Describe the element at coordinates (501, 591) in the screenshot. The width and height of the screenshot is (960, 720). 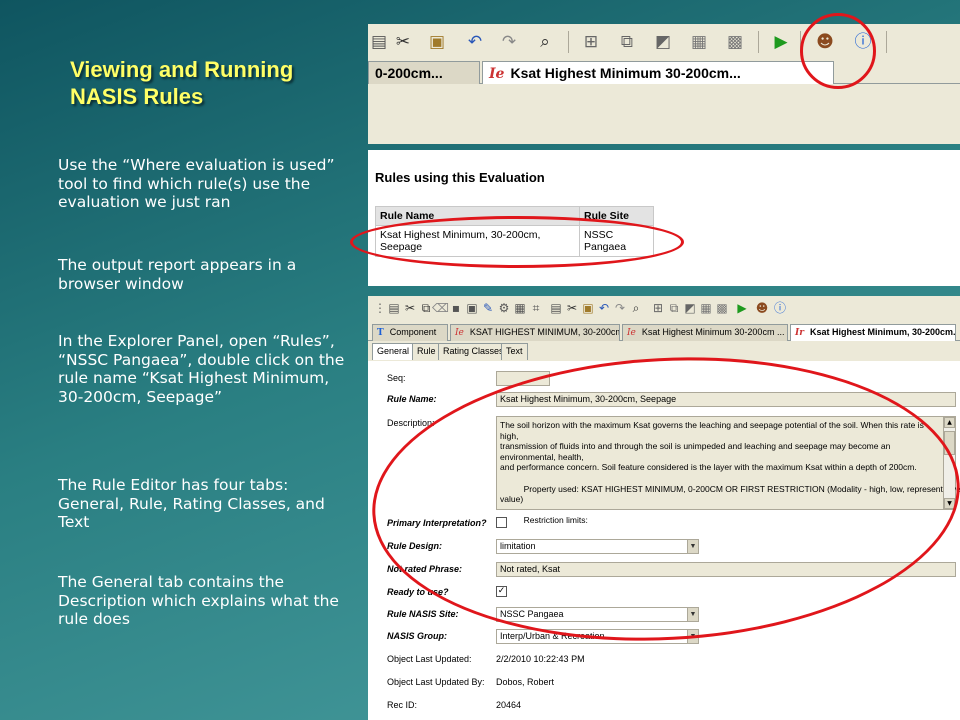
I see `ready-to-use-checkbox: ✓` at that location.